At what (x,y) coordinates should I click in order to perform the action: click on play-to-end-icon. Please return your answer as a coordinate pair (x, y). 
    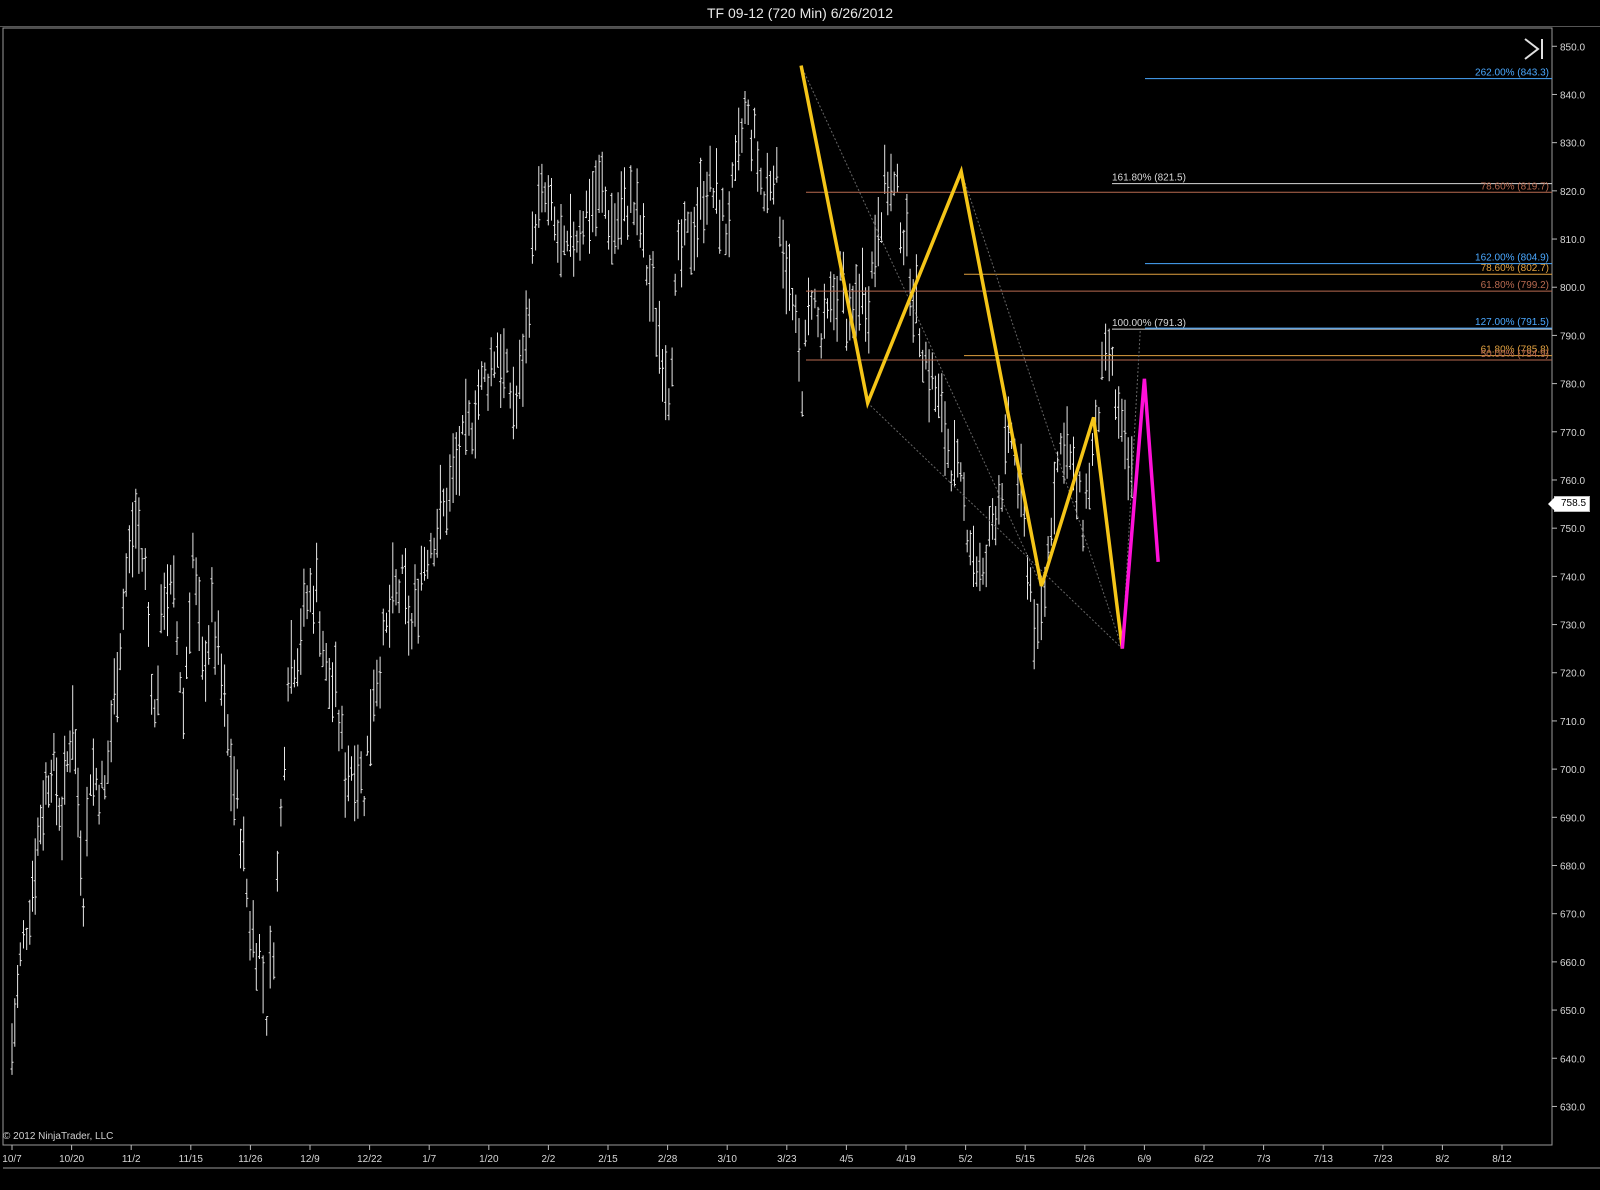
    Looking at the image, I should click on (1534, 49).